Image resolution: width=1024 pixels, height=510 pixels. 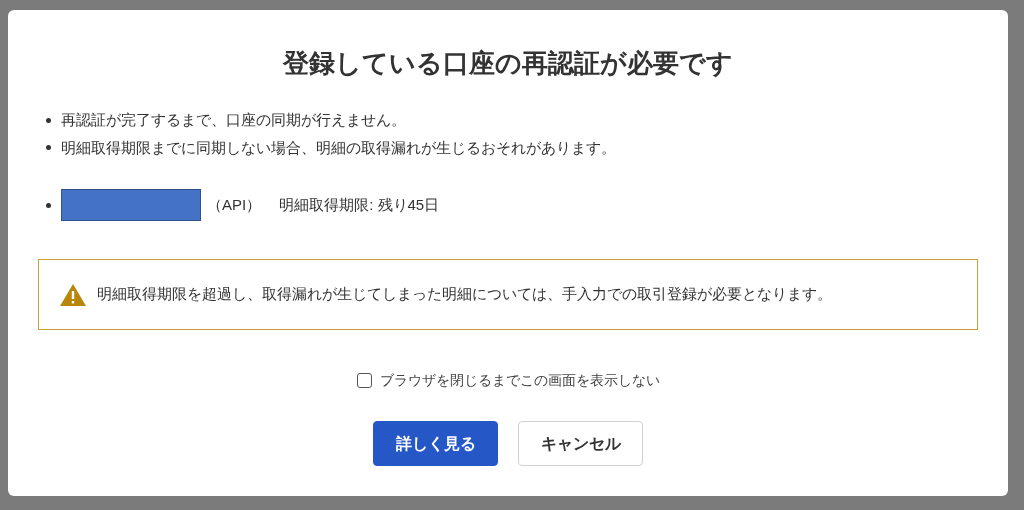 What do you see at coordinates (464, 294) in the screenshot?
I see `warning-text: 明細取得期限を超過し、取得漏れが生じてしまった明細については、手入力での取引登録が必要となります。` at bounding box center [464, 294].